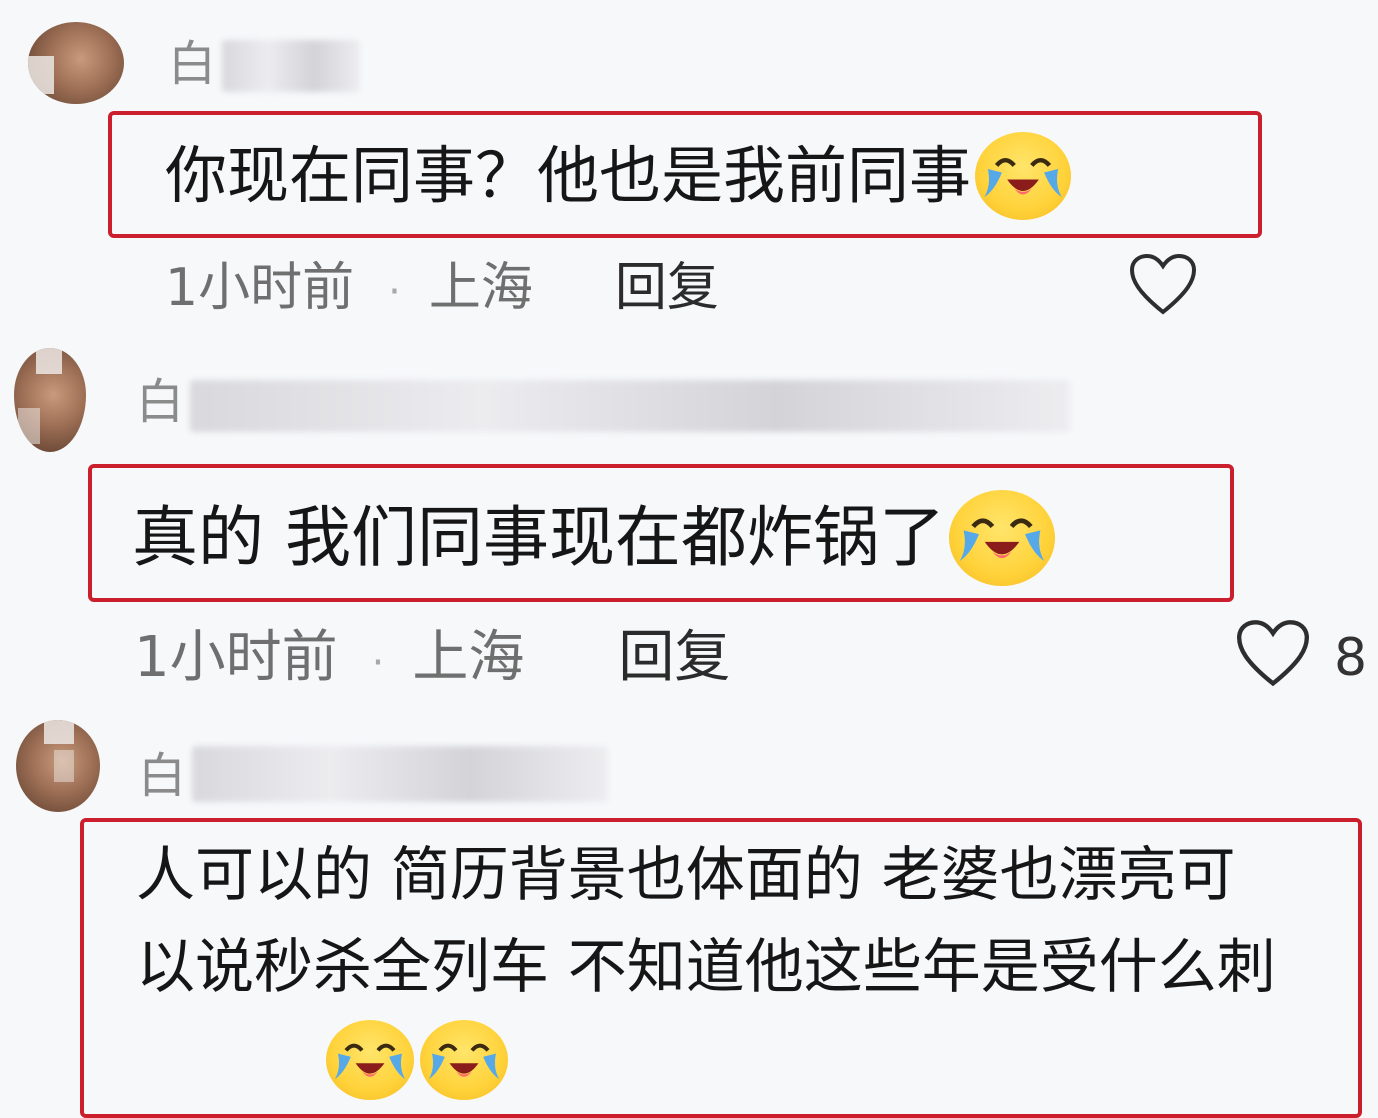  Describe the element at coordinates (417, 1060) in the screenshot. I see `comment-emoji-row` at that location.